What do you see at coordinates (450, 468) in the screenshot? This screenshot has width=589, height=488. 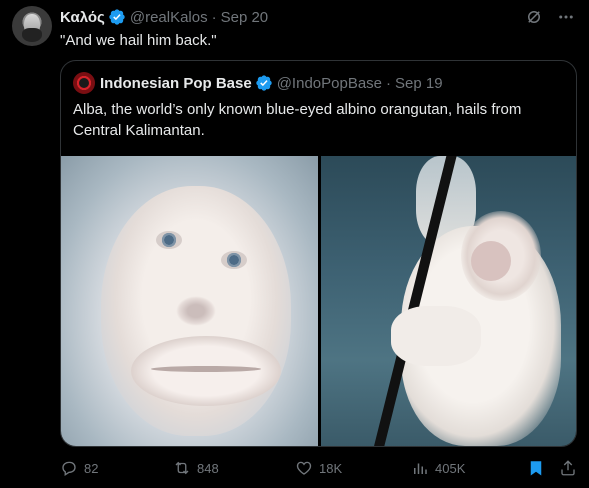 I see `views-count: 405K` at bounding box center [450, 468].